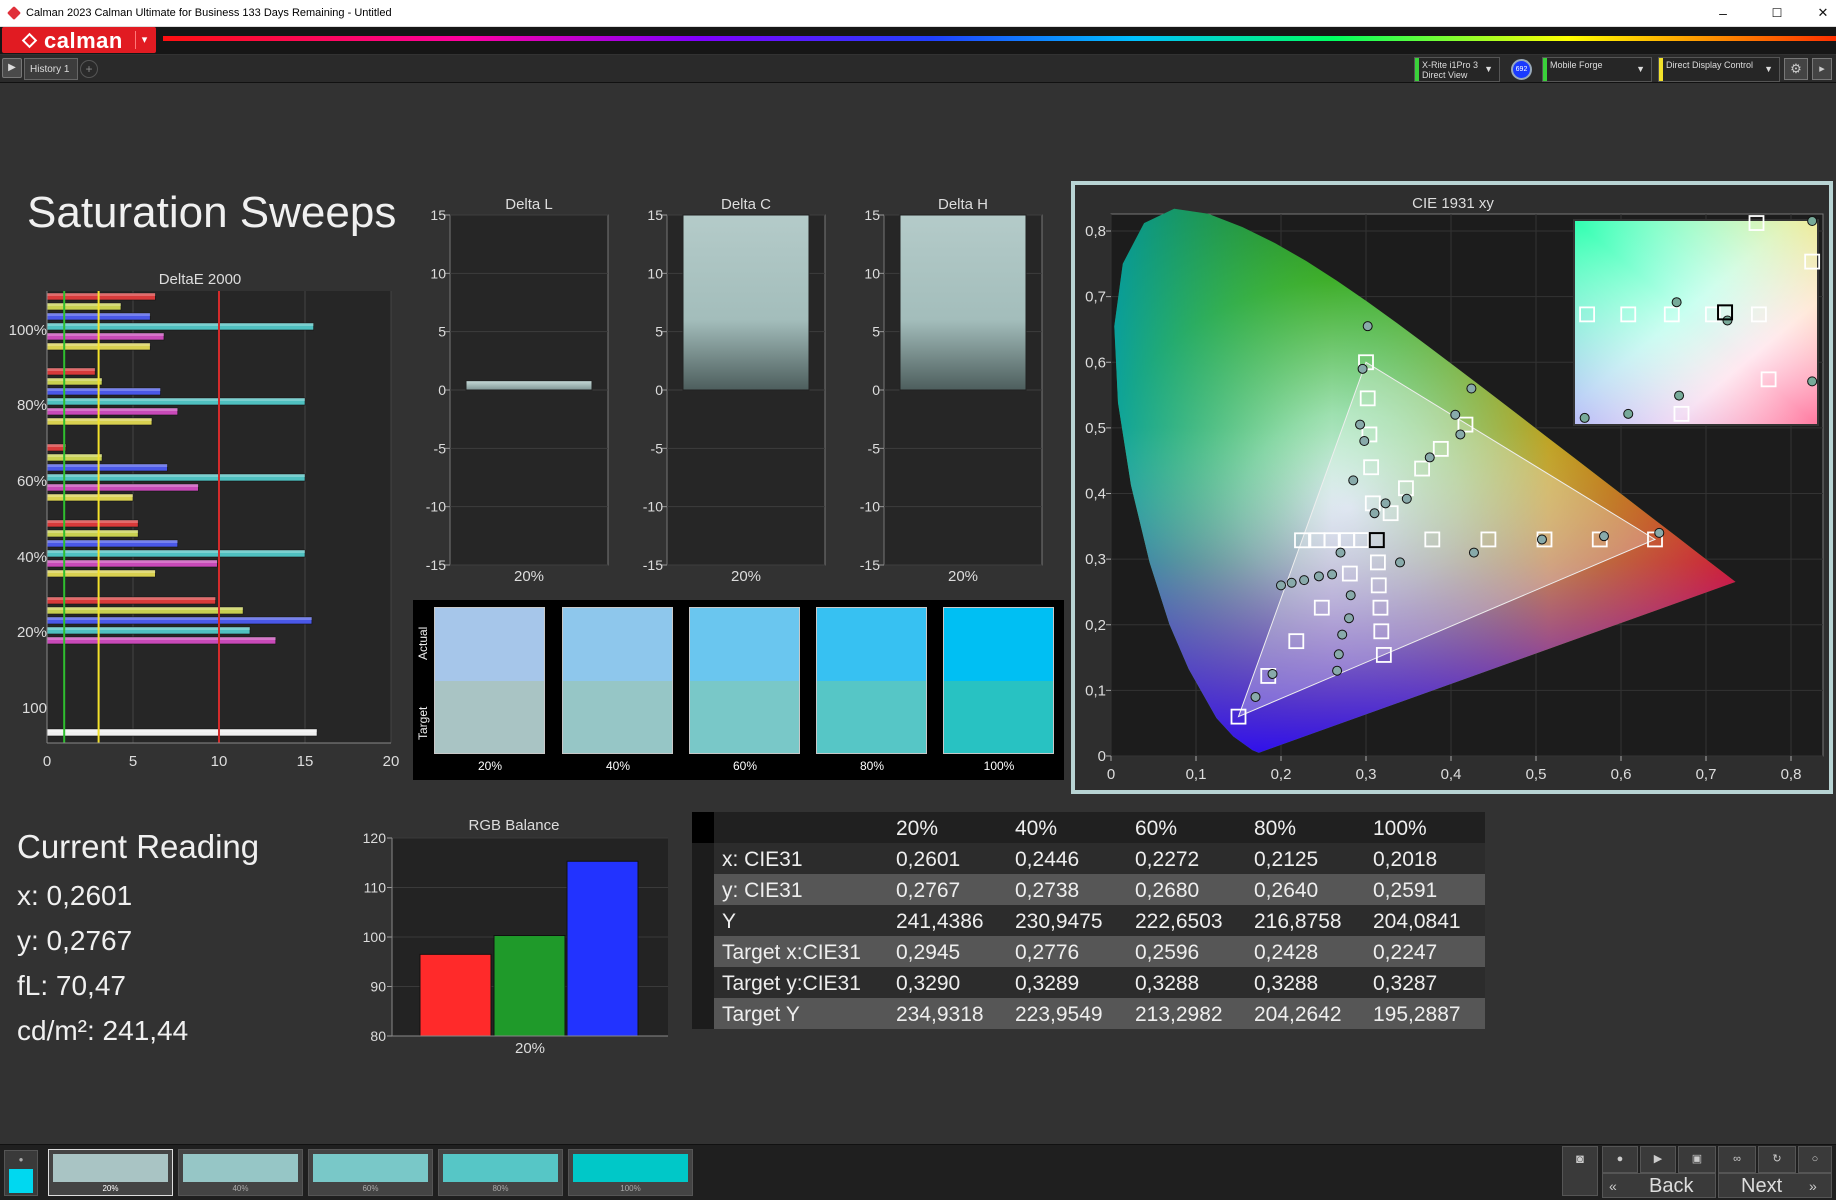 This screenshot has height=1200, width=1836. Describe the element at coordinates (514, 825) in the screenshot. I see `rgb-balance-title: RGB Balance` at that location.